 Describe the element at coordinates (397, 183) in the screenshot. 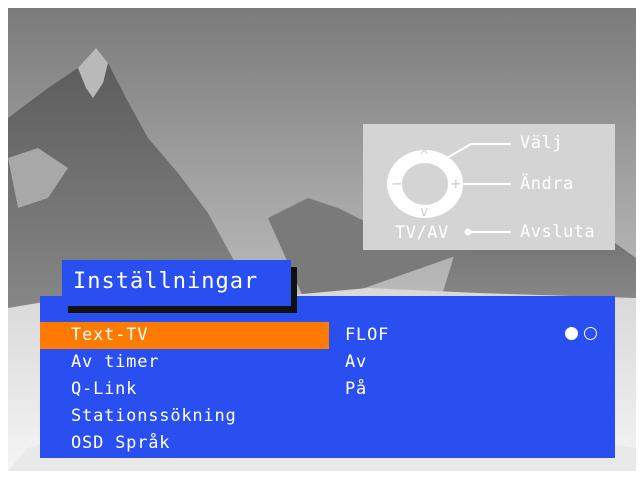

I see `minus-icon: −` at that location.